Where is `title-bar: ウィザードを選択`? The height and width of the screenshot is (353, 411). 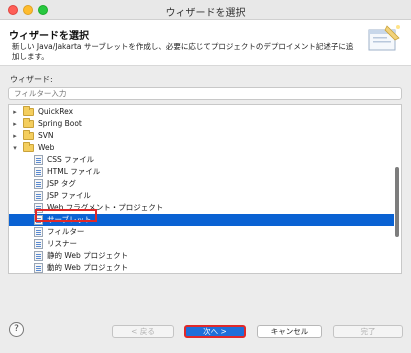 title-bar: ウィザードを選択 is located at coordinates (205, 10).